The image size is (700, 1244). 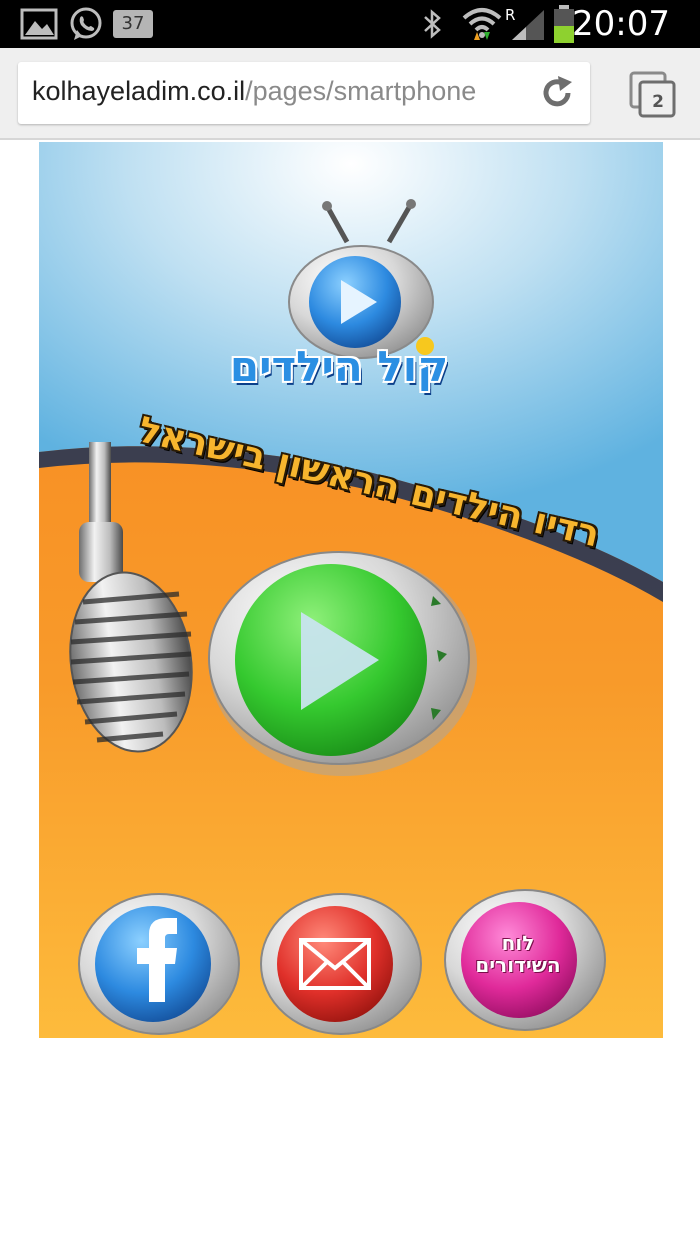 I want to click on facebook-button, so click(x=159, y=964).